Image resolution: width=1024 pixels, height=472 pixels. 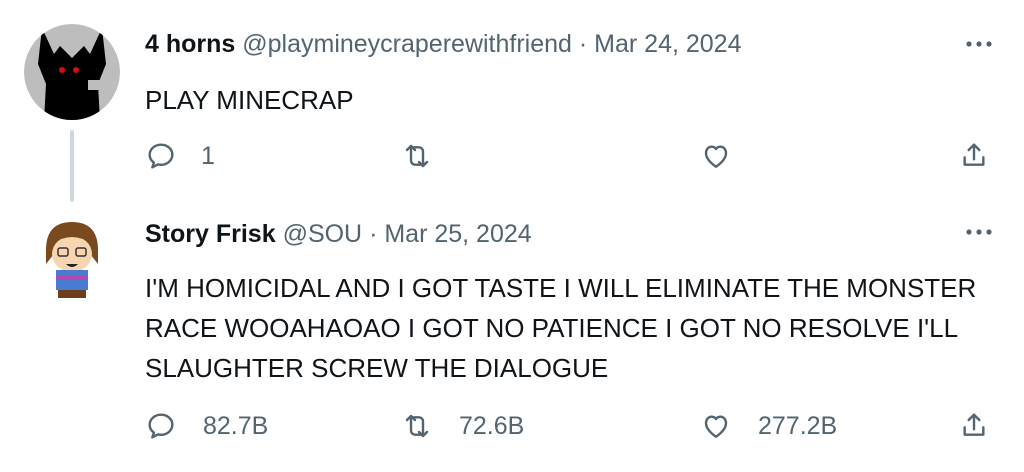 I want to click on tweet-header: Story Frisk @SOU · Mar 25, 2024, so click(x=338, y=234).